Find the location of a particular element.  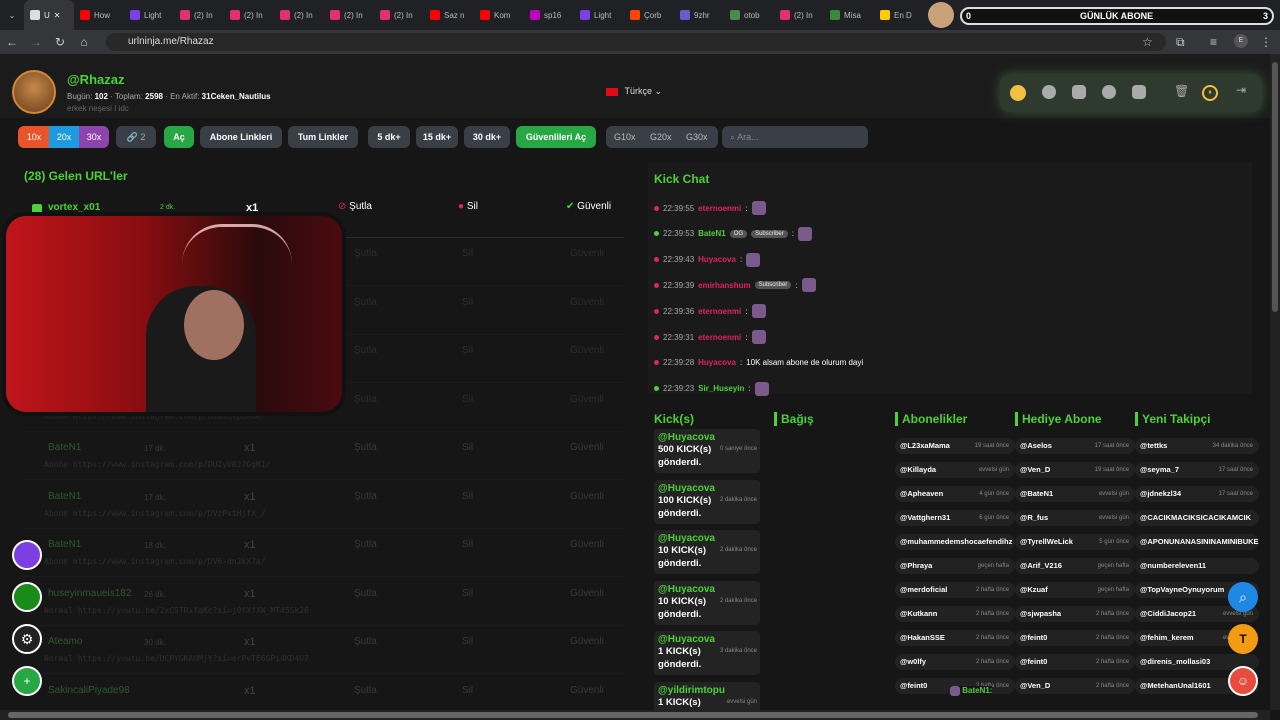

horizontal-scrollbar-thumb is located at coordinates (633, 715).